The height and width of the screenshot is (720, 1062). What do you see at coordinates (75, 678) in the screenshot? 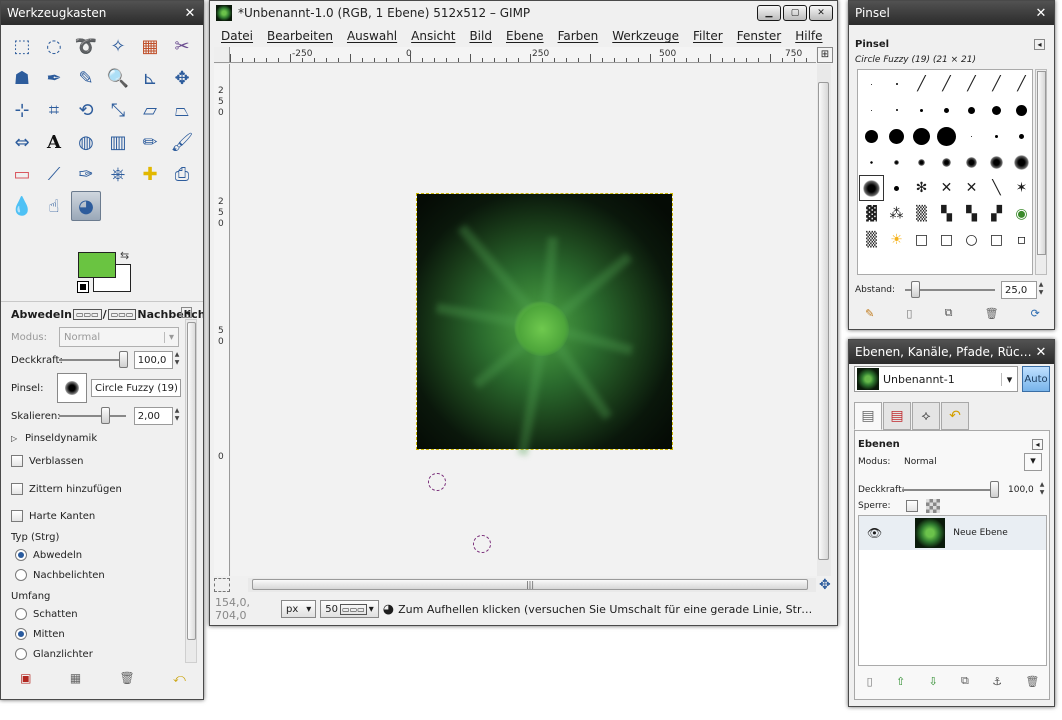
I see `restore-options-icon: ▦` at bounding box center [75, 678].